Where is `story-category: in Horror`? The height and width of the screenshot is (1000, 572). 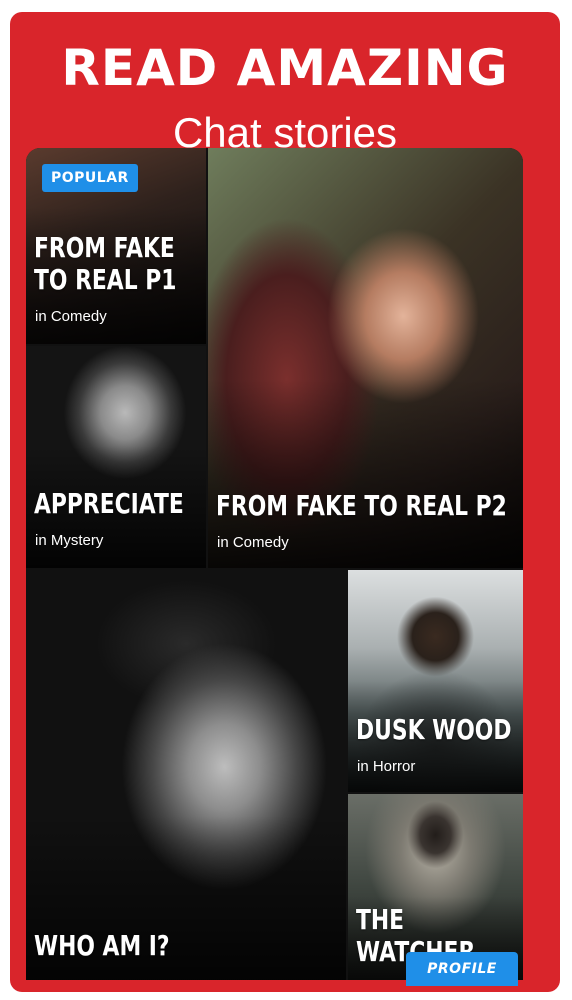
story-category: in Horror is located at coordinates (386, 766).